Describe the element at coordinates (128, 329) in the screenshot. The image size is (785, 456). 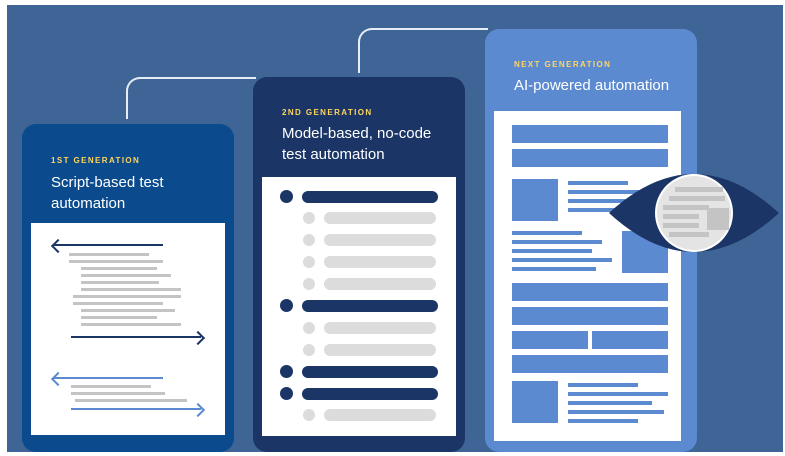
I see `gen1-script-panel` at that location.